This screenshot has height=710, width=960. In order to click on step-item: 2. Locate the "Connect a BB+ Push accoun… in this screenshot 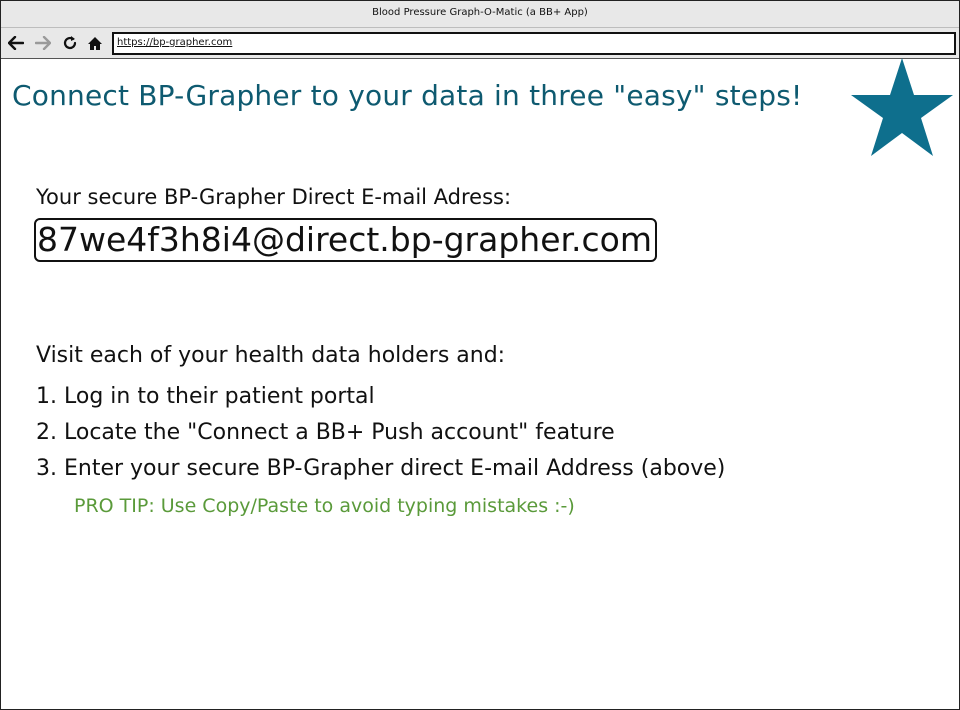, I will do `click(325, 432)`.